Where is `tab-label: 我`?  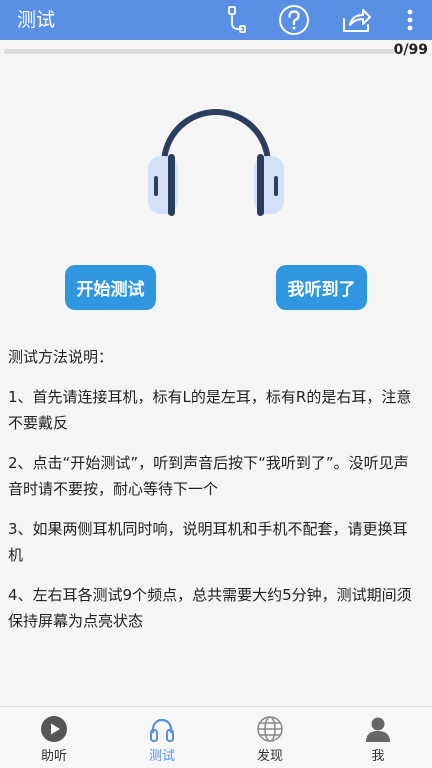 tab-label: 我 is located at coordinates (378, 756).